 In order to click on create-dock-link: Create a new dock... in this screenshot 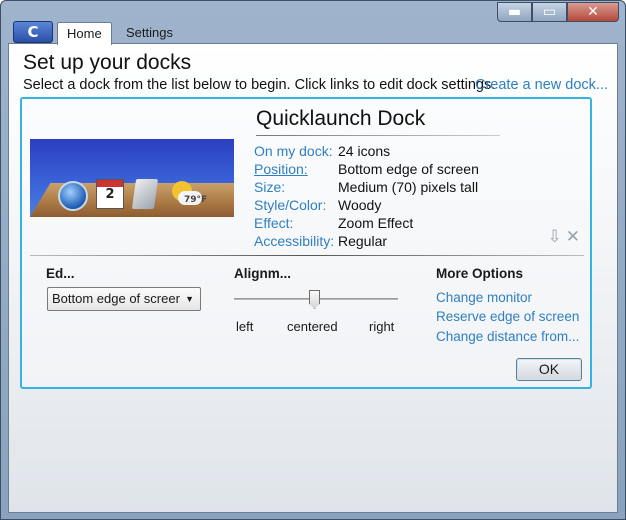, I will do `click(545, 85)`.